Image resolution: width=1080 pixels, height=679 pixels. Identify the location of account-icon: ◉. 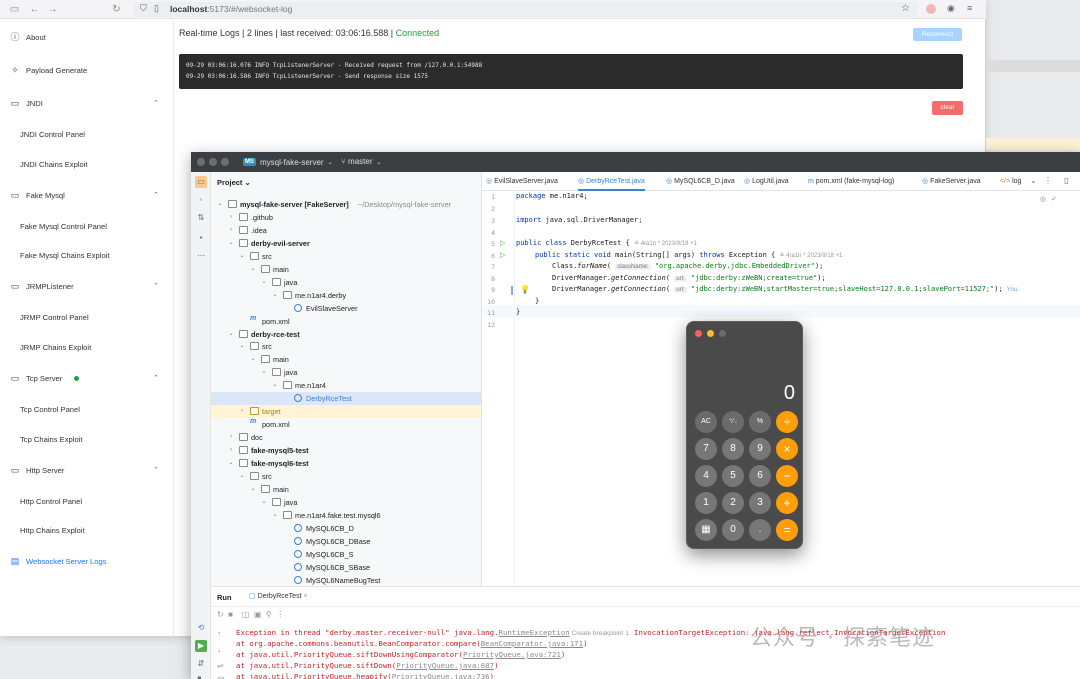
(951, 8).